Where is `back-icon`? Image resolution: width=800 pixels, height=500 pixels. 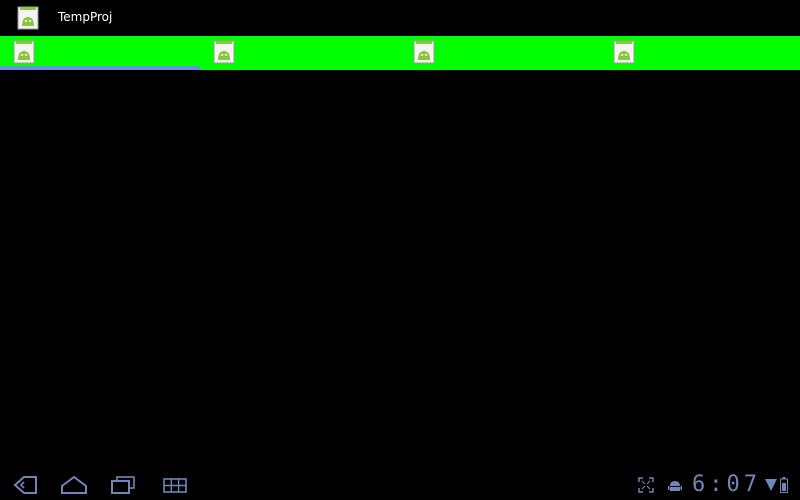
back-icon is located at coordinates (25, 485).